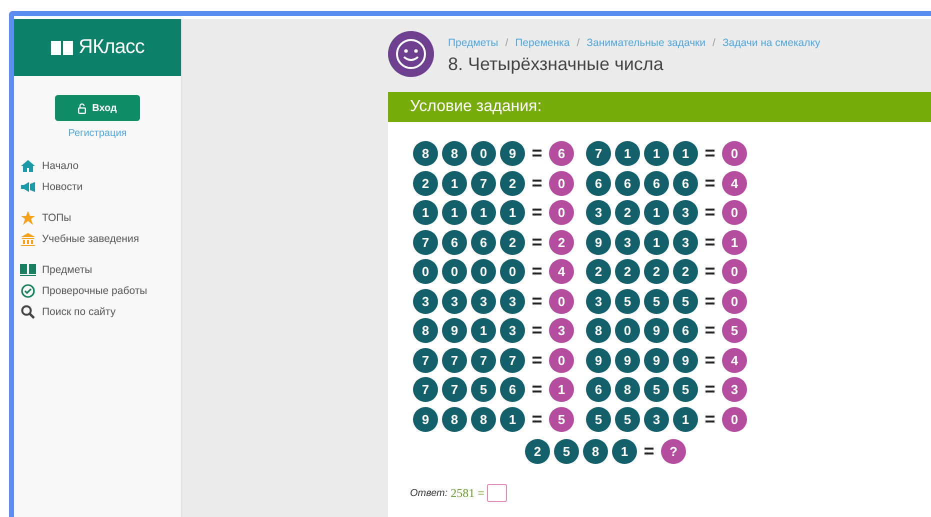 This screenshot has height=517, width=931. Describe the element at coordinates (497, 493) in the screenshot. I see `answer-box` at that location.